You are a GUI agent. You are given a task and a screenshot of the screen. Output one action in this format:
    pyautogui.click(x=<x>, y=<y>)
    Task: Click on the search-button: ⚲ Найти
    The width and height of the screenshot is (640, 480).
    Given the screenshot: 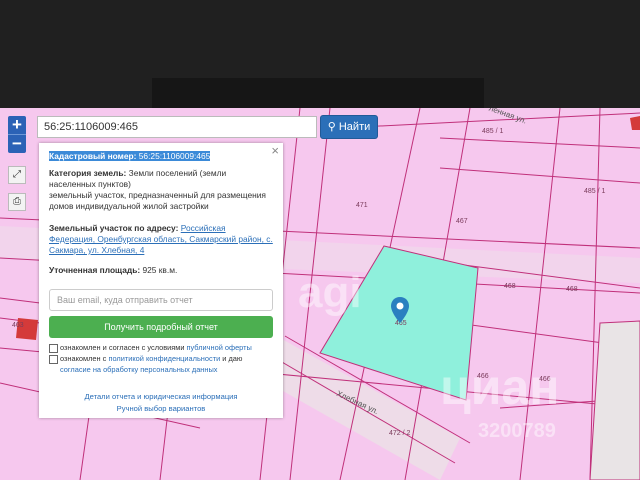 What is the action you would take?
    pyautogui.click(x=349, y=127)
    